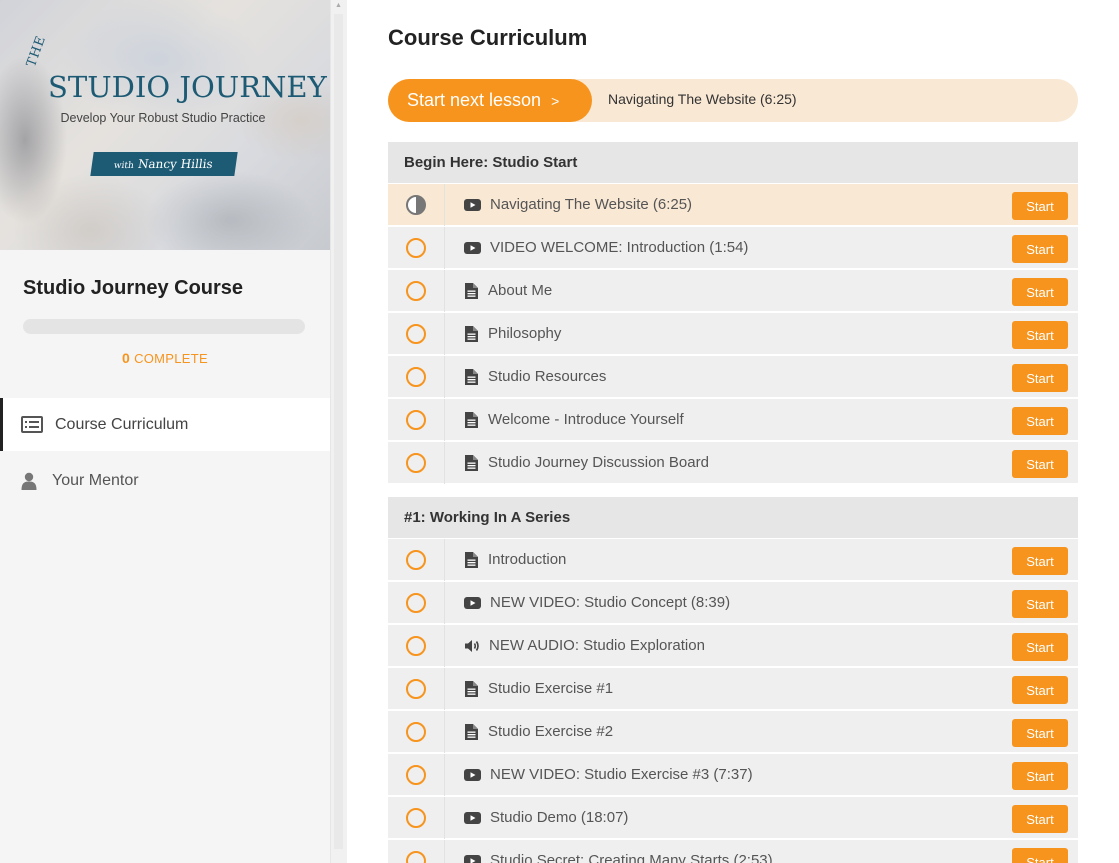  I want to click on lesson-title: NEW AUDIO: Studio Exploration, so click(597, 646).